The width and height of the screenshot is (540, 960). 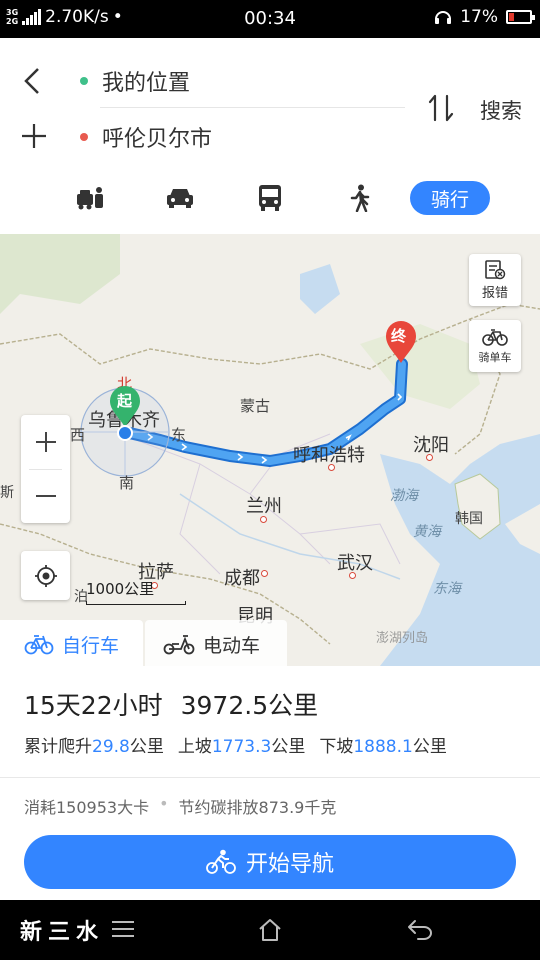 What do you see at coordinates (179, 435) in the screenshot?
I see `compass-east: 东` at bounding box center [179, 435].